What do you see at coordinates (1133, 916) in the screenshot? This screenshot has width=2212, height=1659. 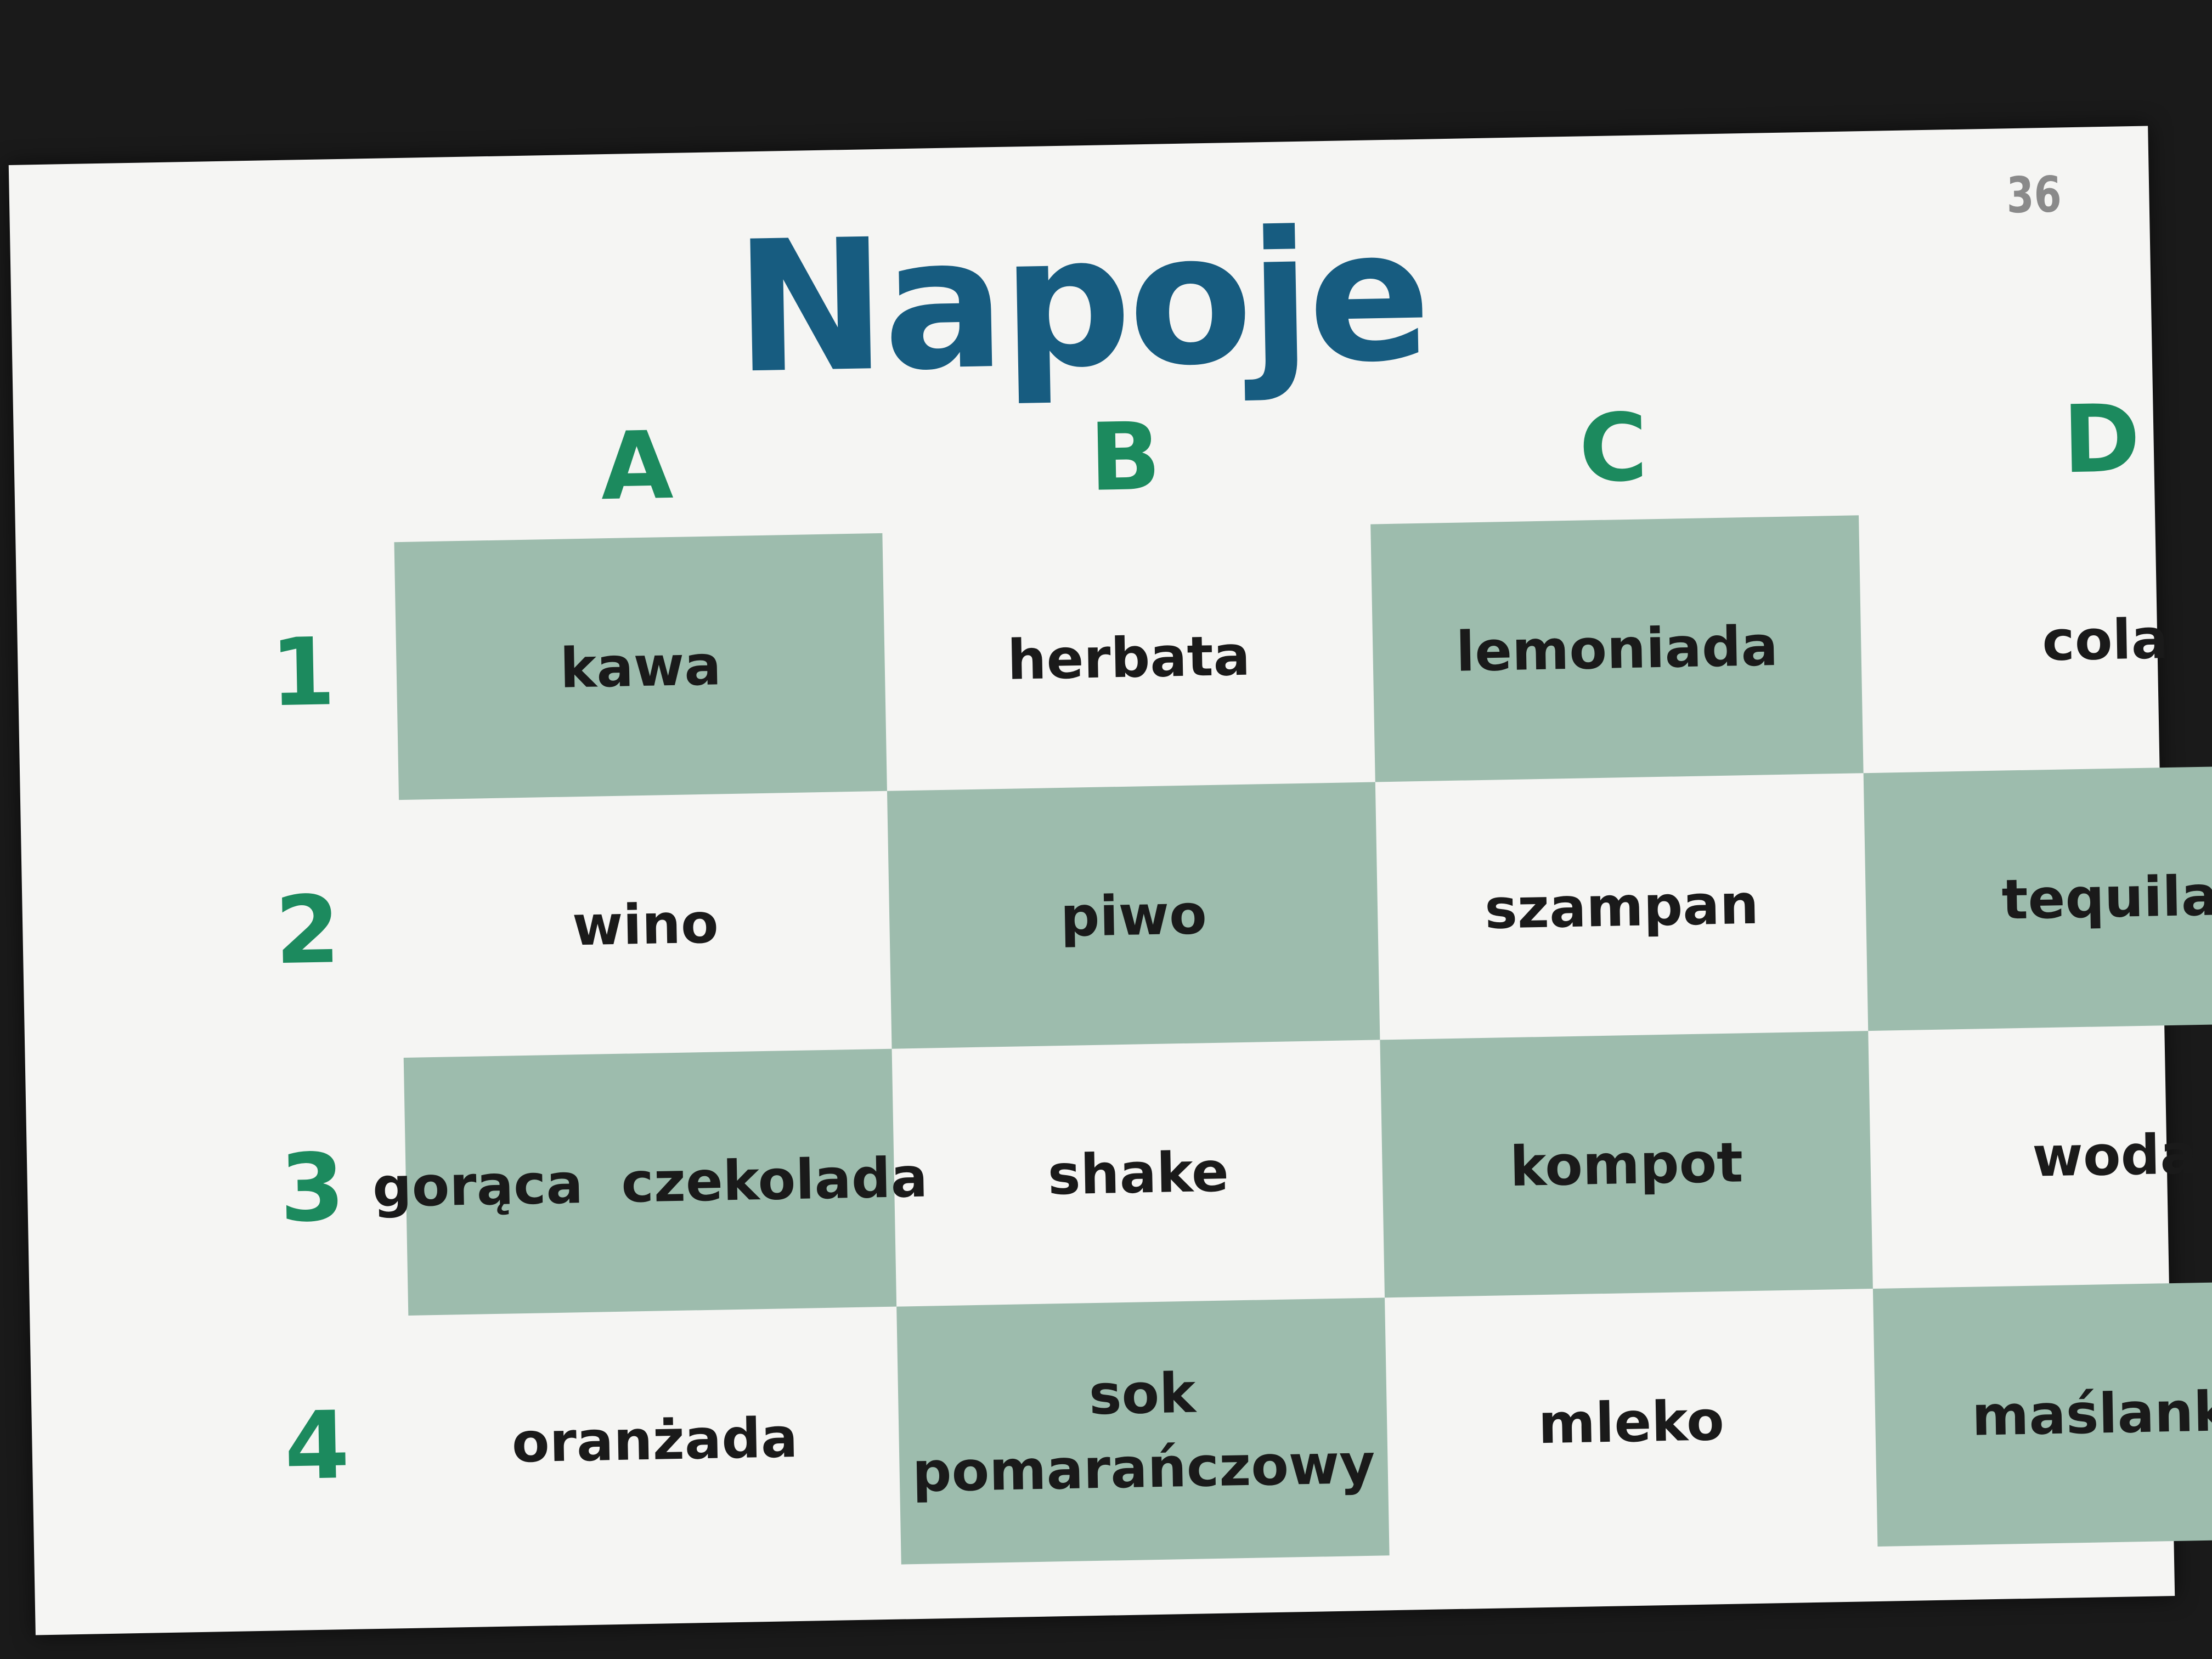 I see `cell-b2: piwo` at bounding box center [1133, 916].